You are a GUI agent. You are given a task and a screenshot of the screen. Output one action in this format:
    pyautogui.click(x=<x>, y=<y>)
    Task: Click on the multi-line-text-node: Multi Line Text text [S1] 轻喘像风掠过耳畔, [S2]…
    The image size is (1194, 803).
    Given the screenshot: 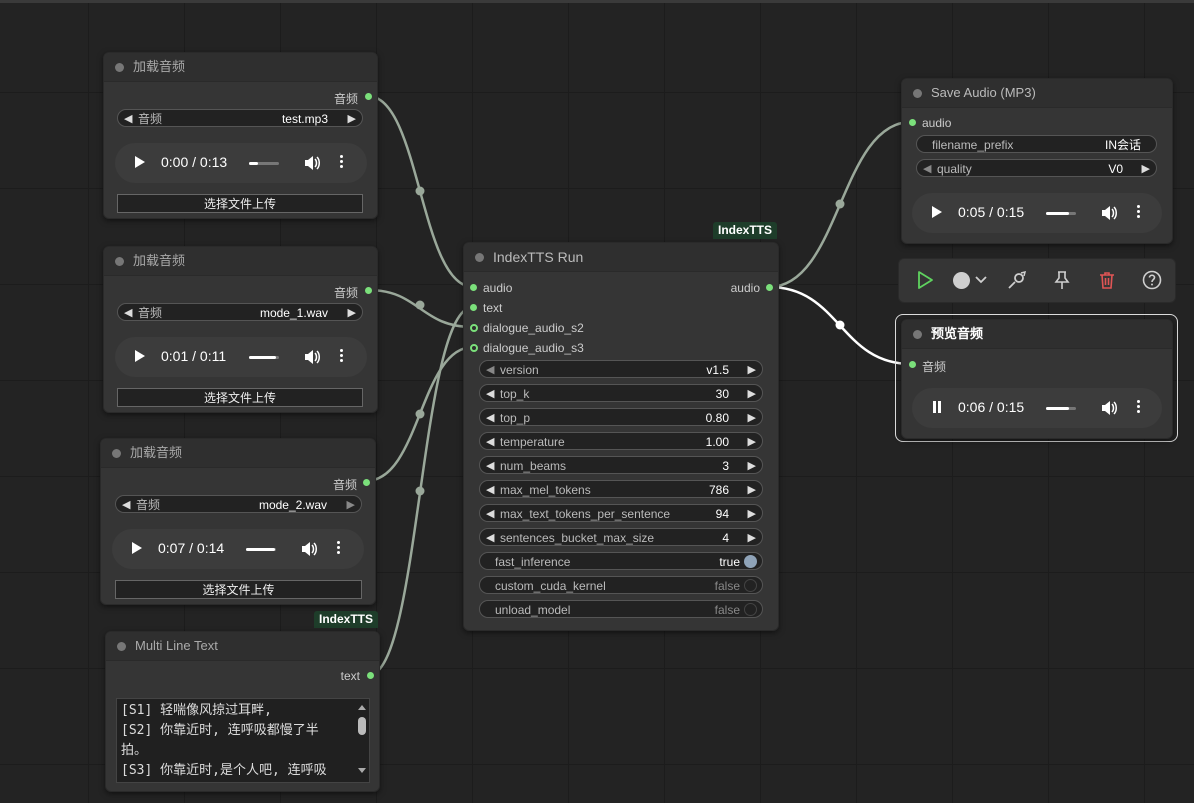 What is the action you would take?
    pyautogui.click(x=242, y=711)
    